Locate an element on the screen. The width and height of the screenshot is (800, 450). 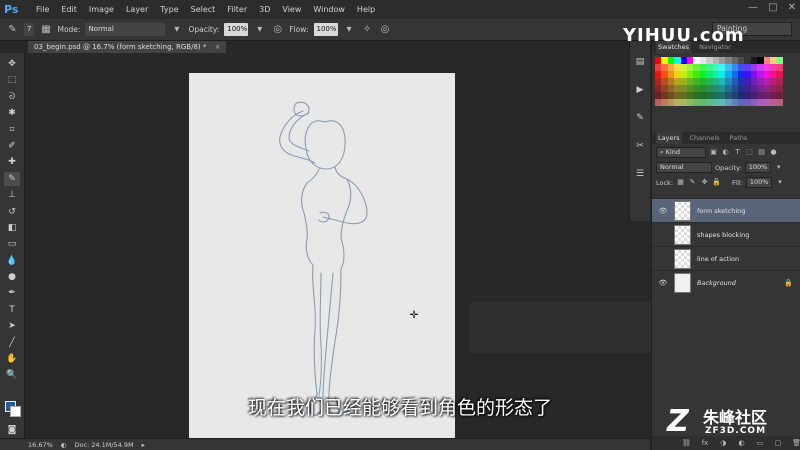
brush-tool-icon: ✎ is located at coordinates (12, 178).